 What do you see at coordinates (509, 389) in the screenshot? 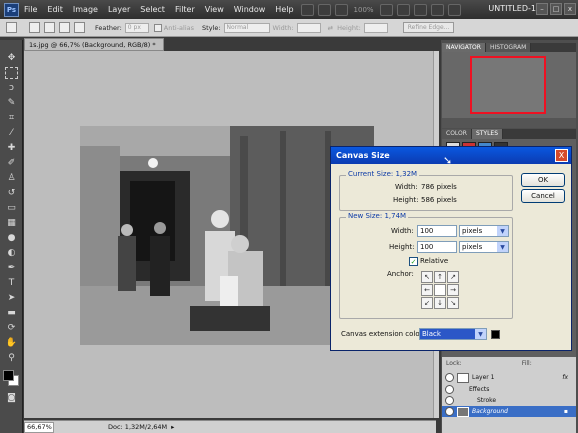
I see `layer-effects-row: Effects` at bounding box center [509, 389].